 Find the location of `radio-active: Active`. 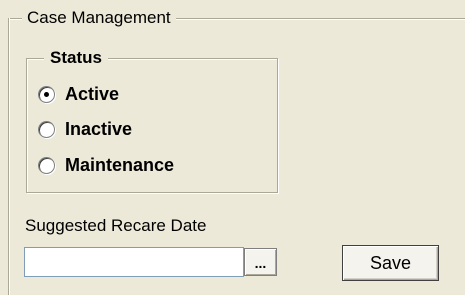

radio-active: Active is located at coordinates (78, 94).